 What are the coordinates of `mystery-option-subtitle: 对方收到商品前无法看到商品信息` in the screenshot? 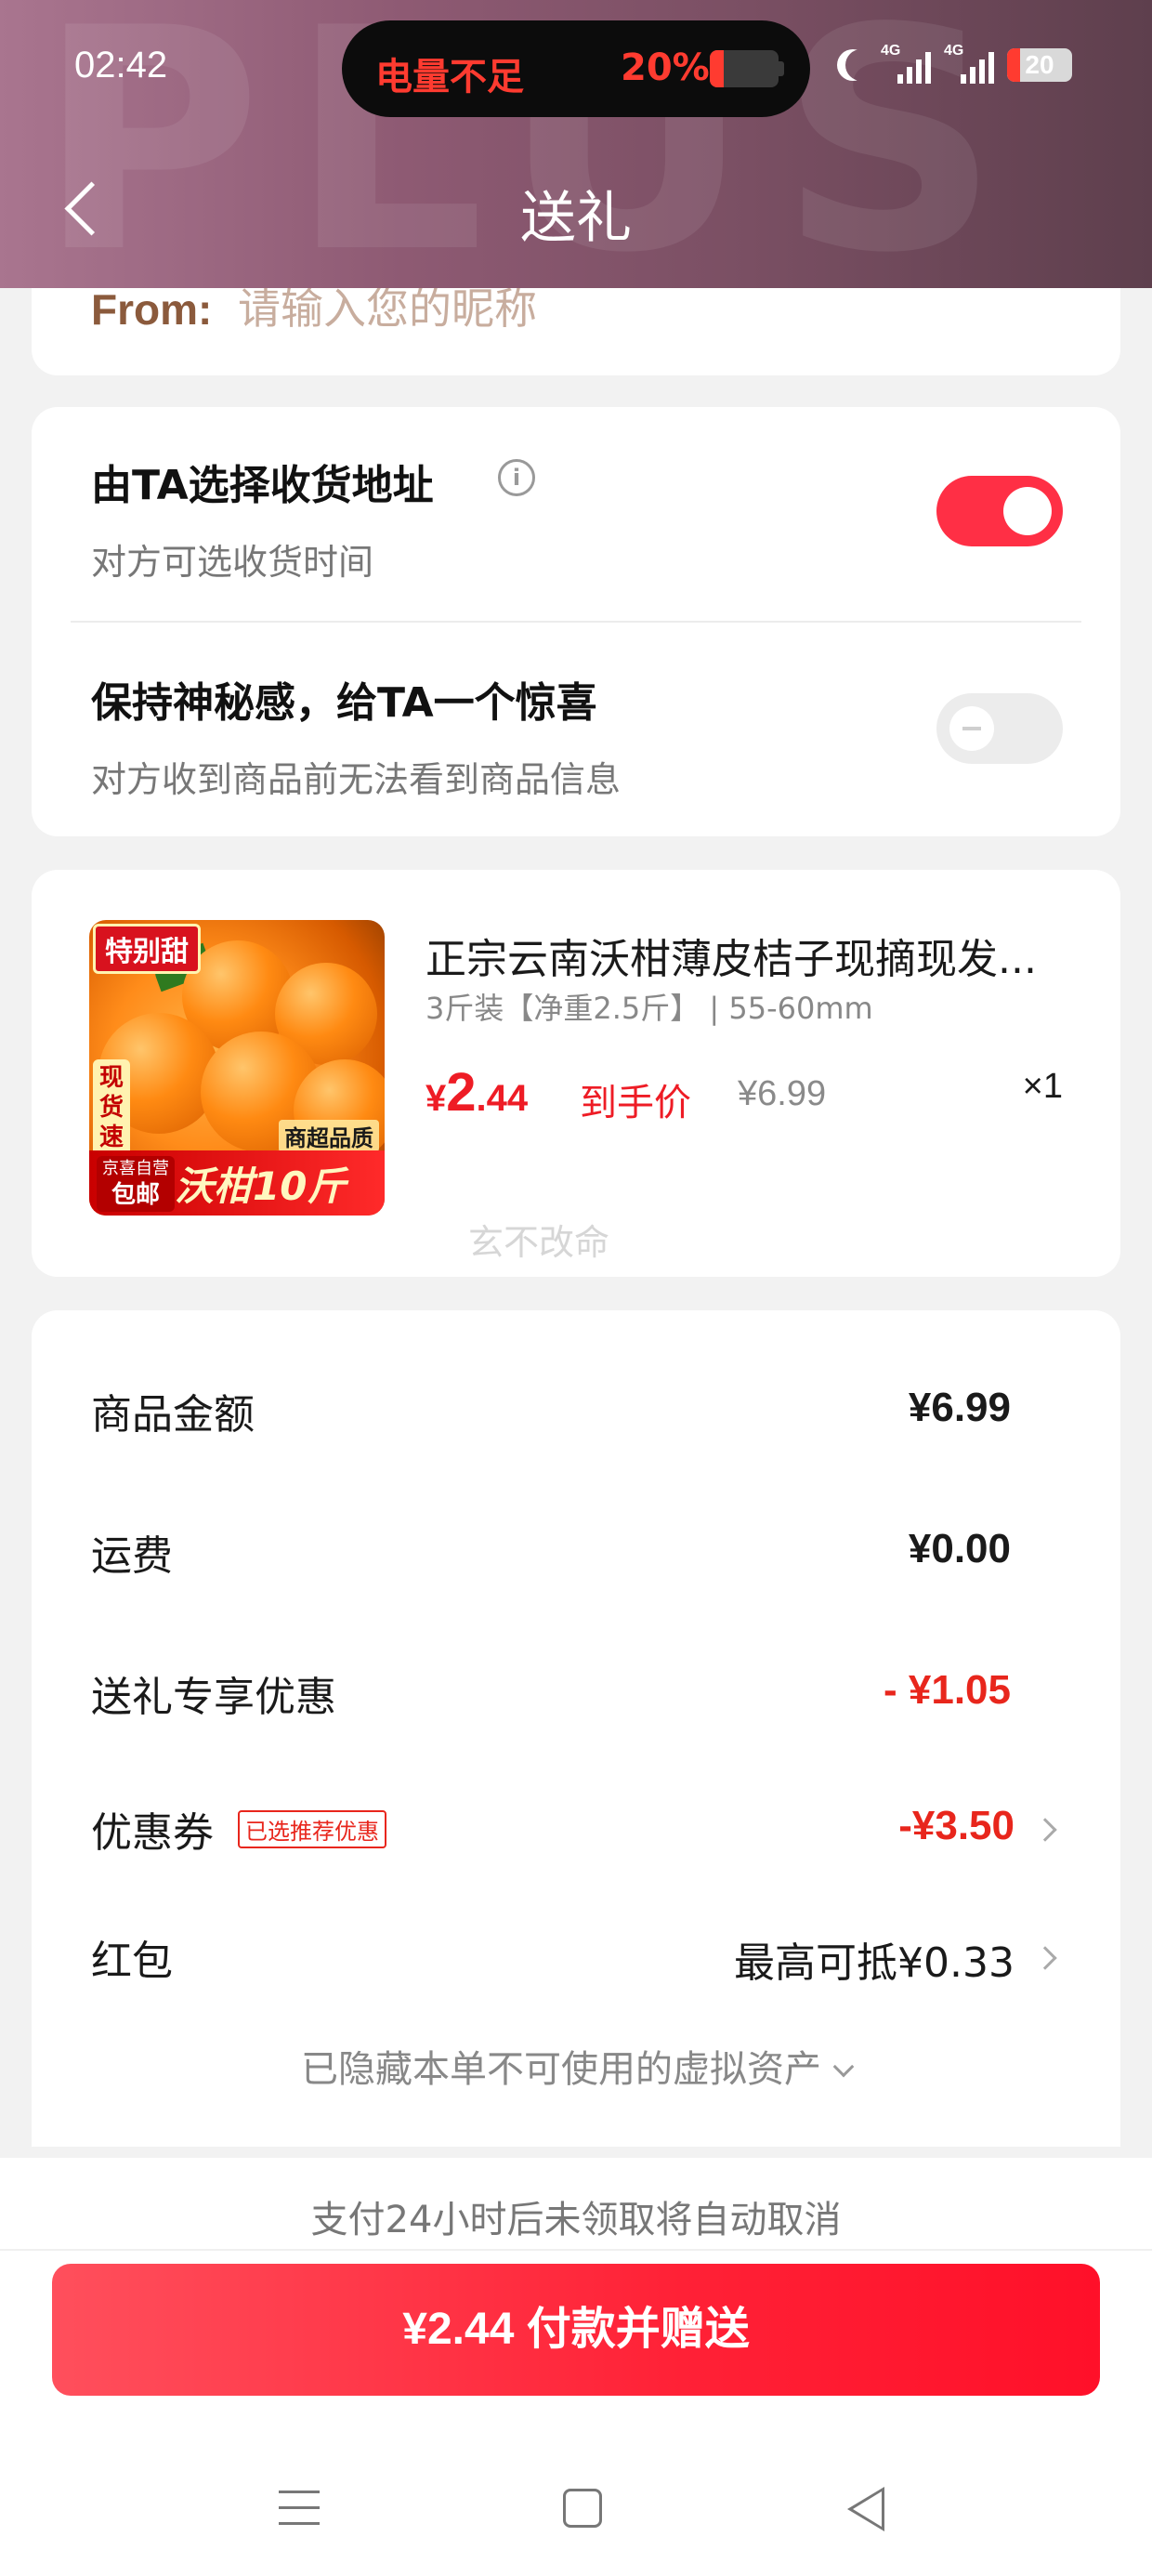 It's located at (356, 779).